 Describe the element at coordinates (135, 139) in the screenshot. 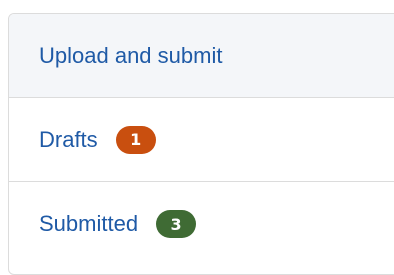

I see `drafts-count-badge: 1` at that location.